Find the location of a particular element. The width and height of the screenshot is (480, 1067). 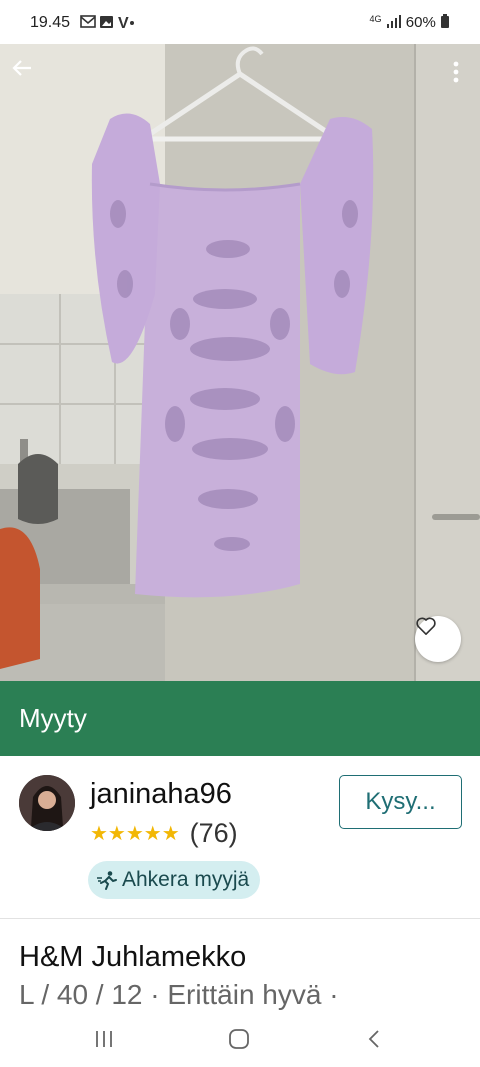

battery-label: 60% is located at coordinates (420, 22).